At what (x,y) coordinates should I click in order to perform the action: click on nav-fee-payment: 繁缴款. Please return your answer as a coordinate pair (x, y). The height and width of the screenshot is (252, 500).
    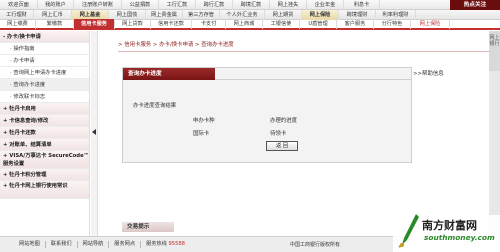
    Looking at the image, I should click on (55, 24).